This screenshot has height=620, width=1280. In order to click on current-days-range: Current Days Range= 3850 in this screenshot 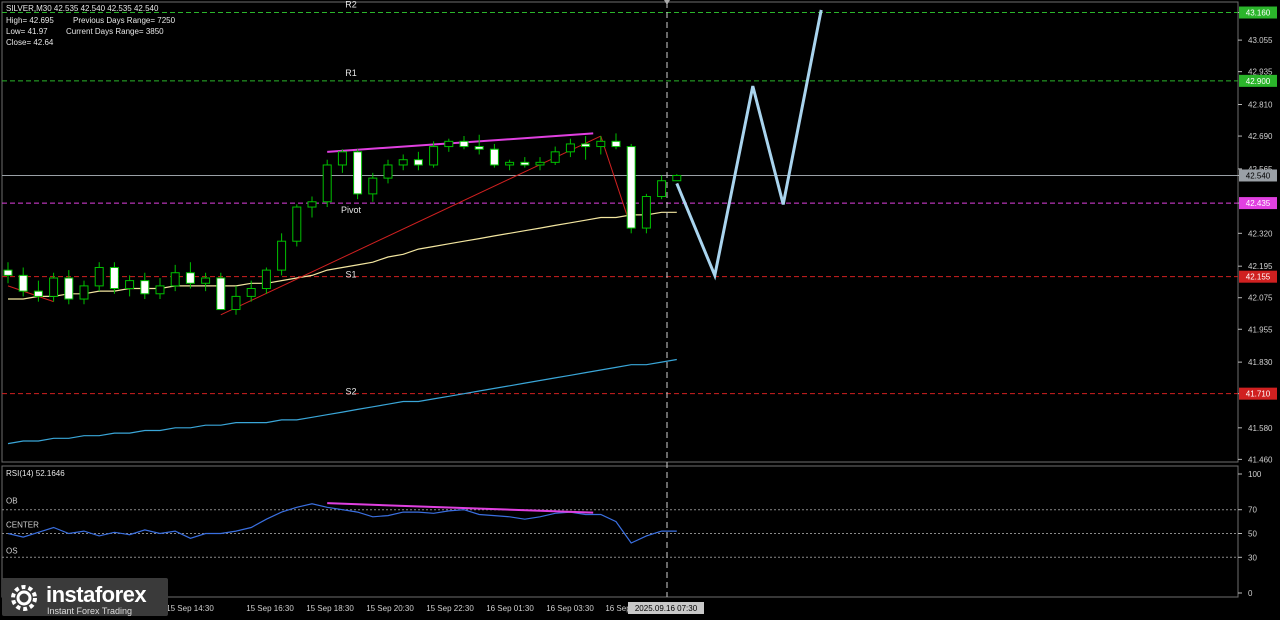, I will do `click(115, 31)`.